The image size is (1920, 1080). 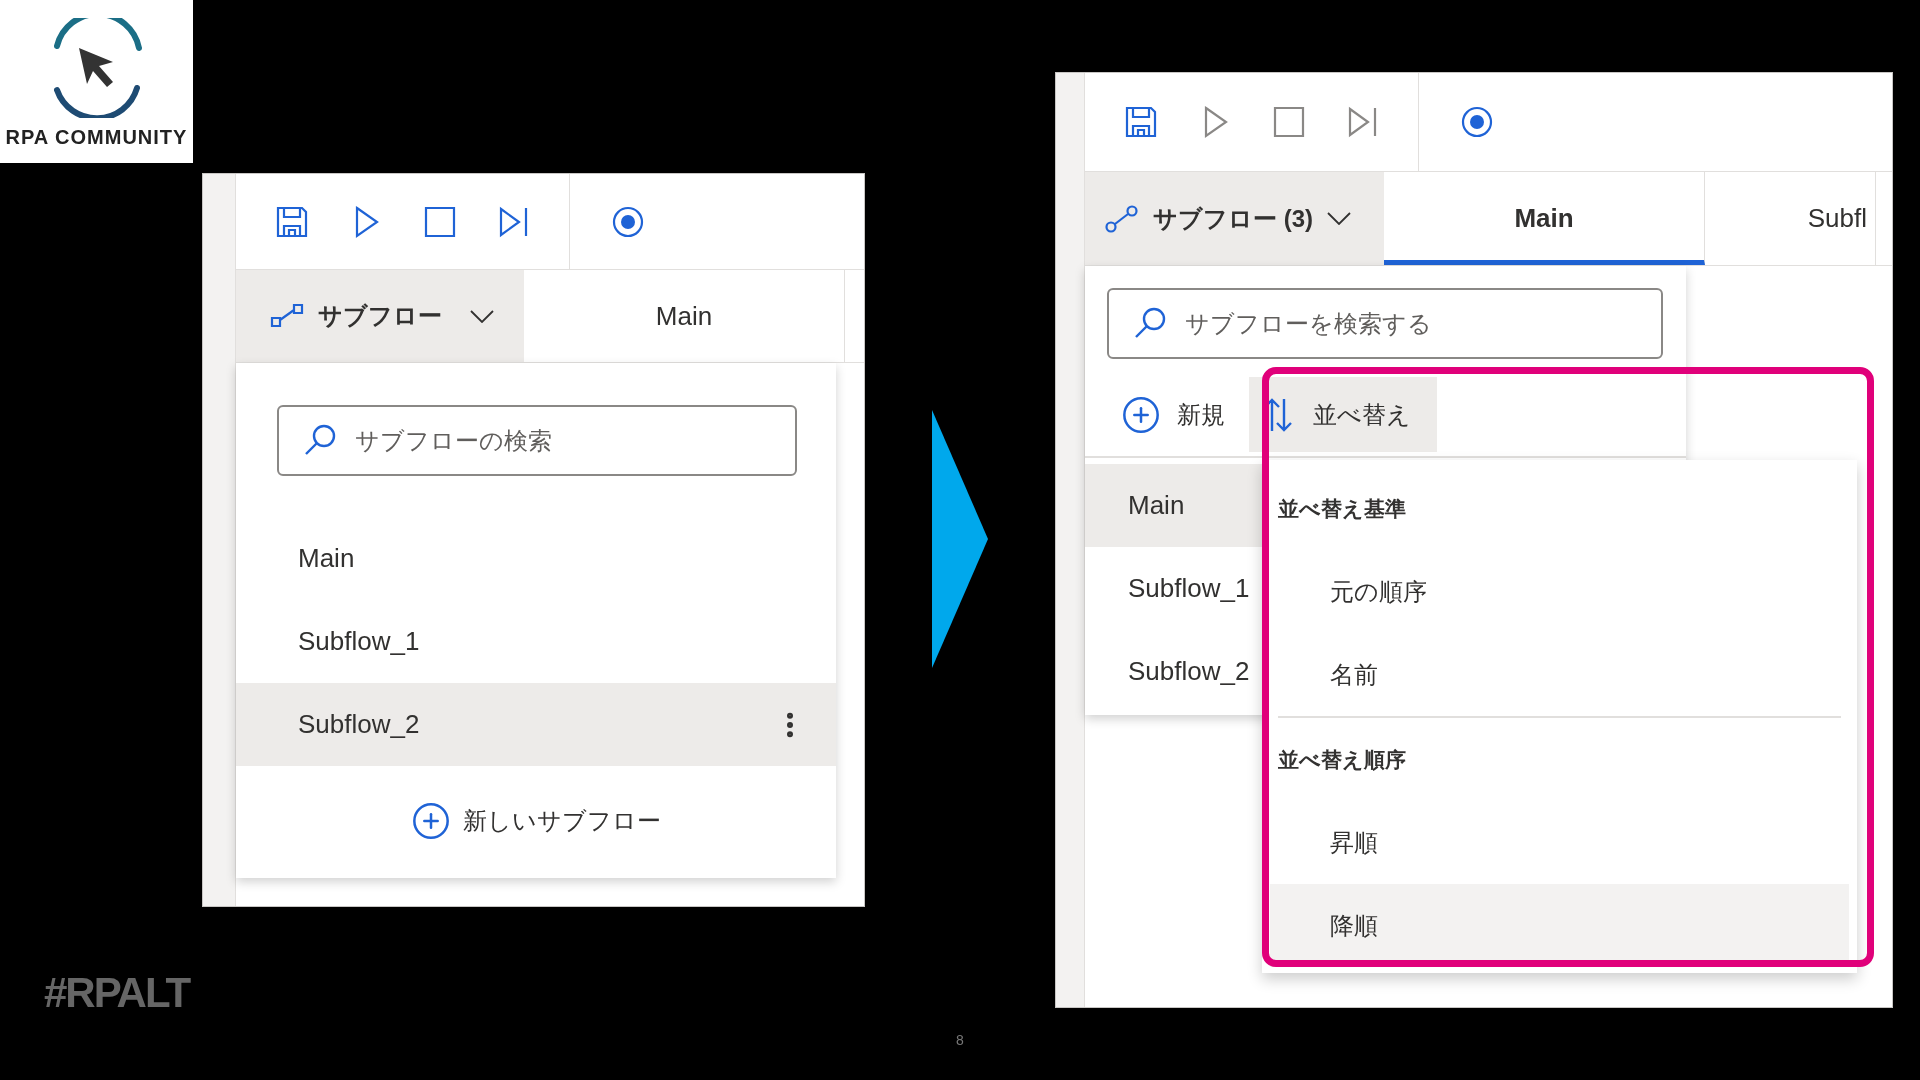 What do you see at coordinates (684, 316) in the screenshot?
I see `tab: Main` at bounding box center [684, 316].